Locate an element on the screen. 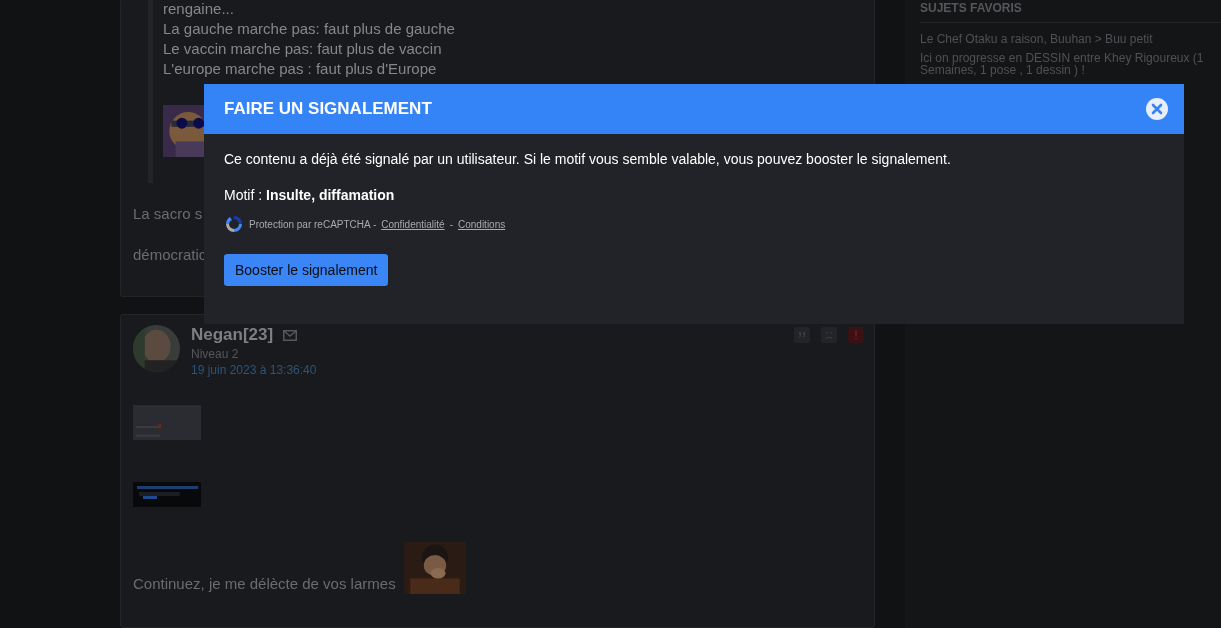  report-reason: Motif : Insulte, diffamation is located at coordinates (310, 195).